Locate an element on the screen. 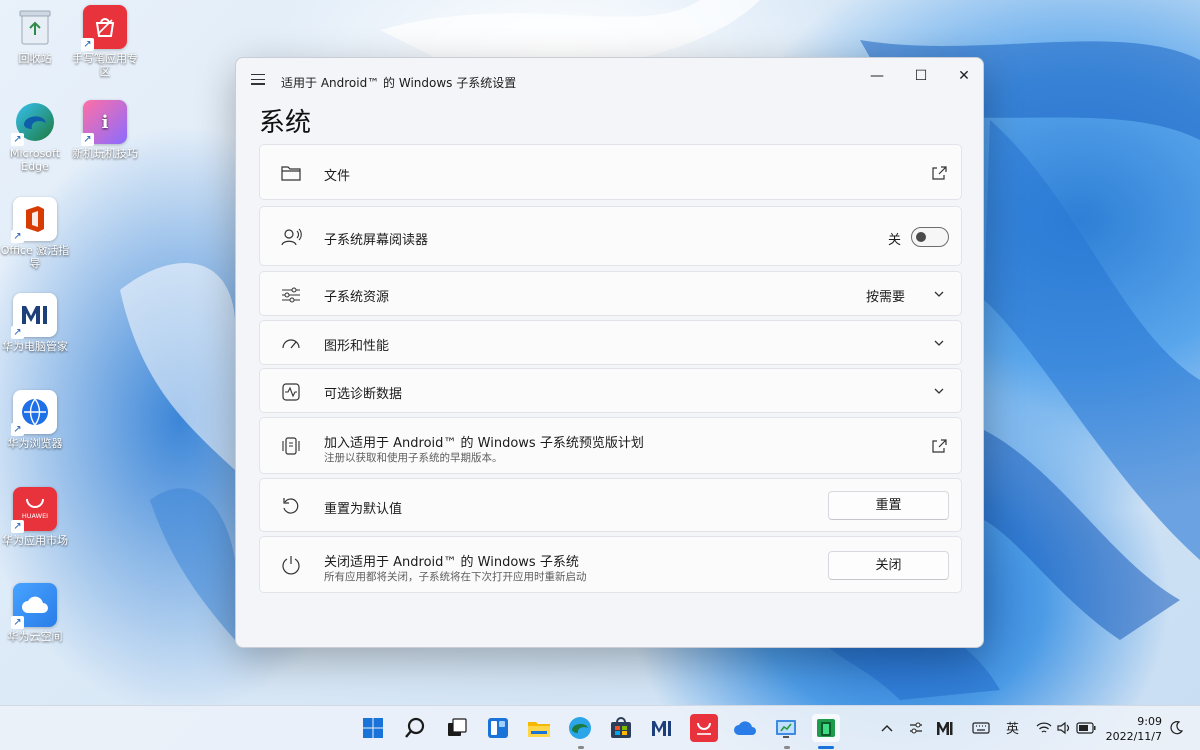 This screenshot has width=1200, height=750. desktop-icon-huawei-browser: ↗ 华为浏览器 is located at coordinates (35, 420).